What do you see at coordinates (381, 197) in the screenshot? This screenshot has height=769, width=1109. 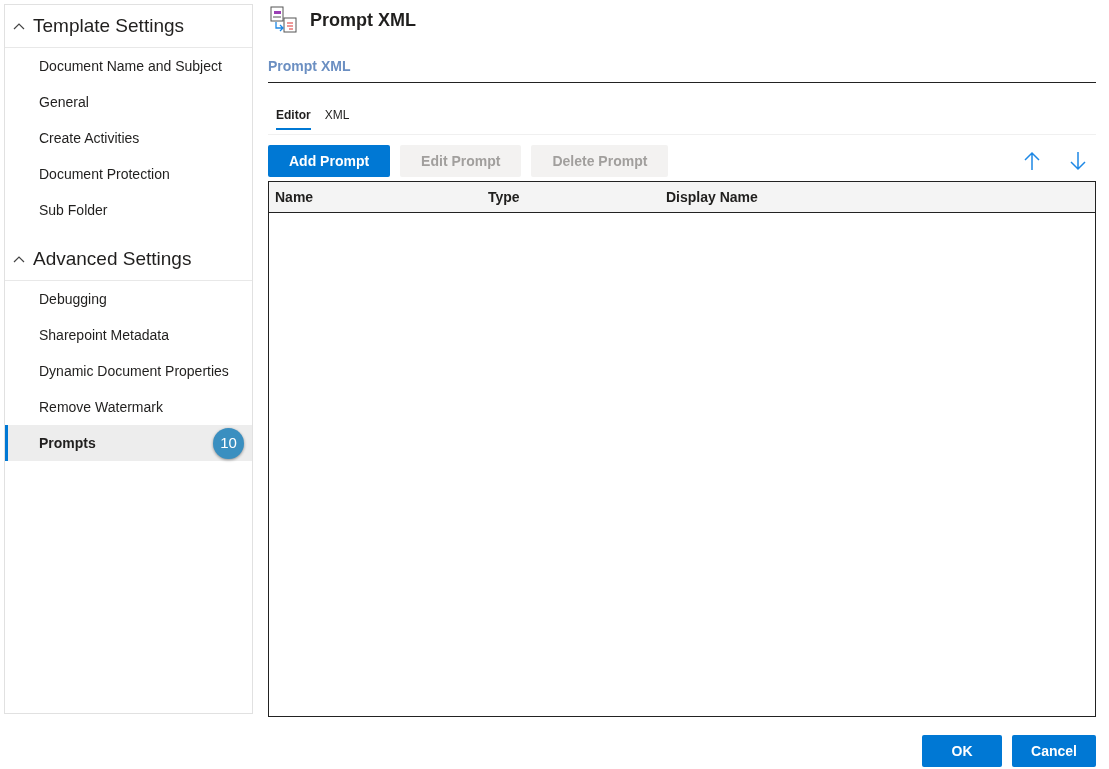 I see `column-header: Name` at bounding box center [381, 197].